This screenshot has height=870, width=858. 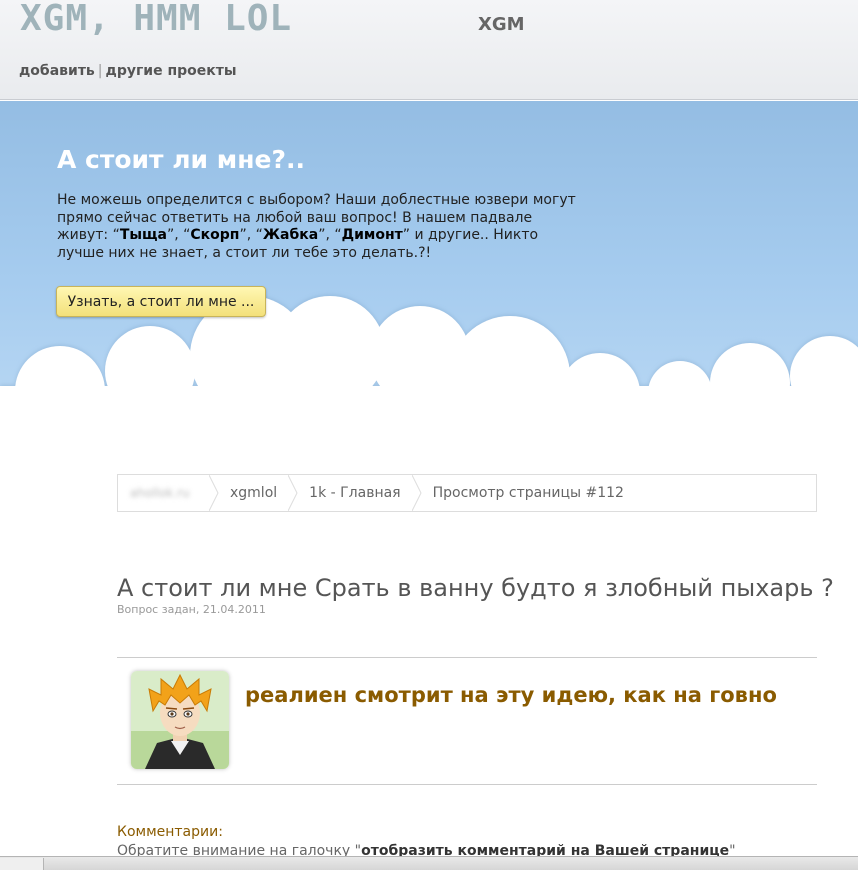 I want to click on top-nav: добавить | другие проекты, so click(x=128, y=71).